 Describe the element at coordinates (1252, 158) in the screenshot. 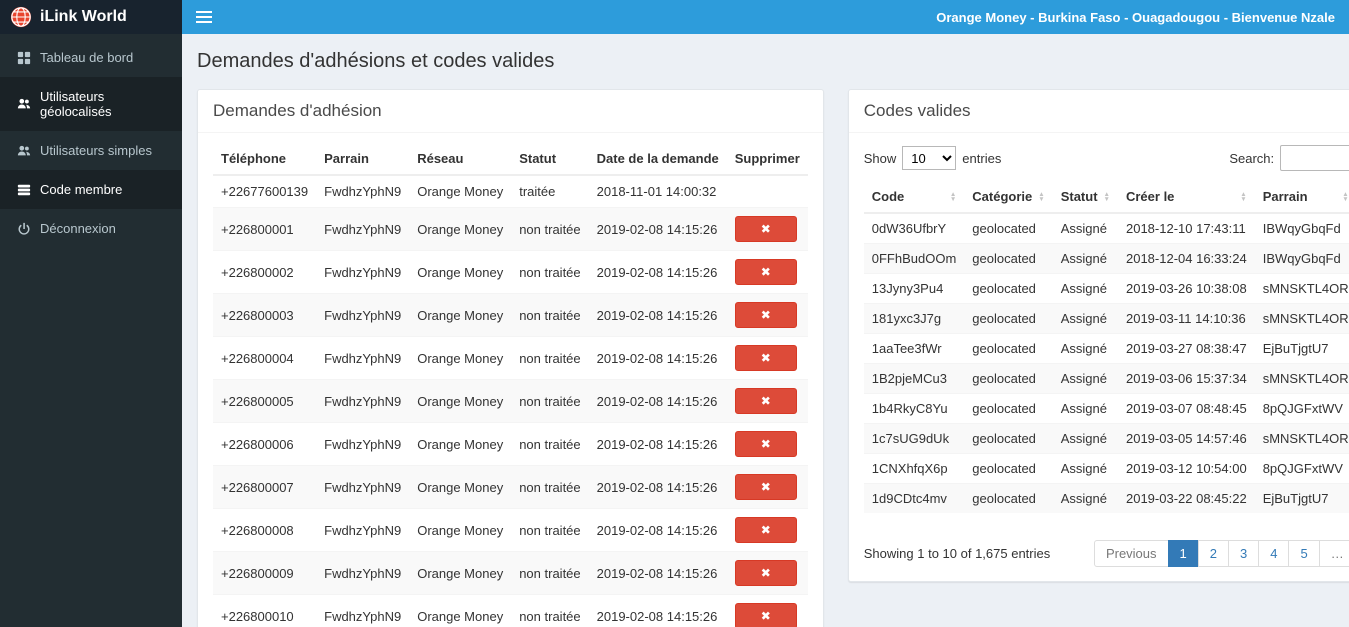

I see `search-label: Search:` at that location.